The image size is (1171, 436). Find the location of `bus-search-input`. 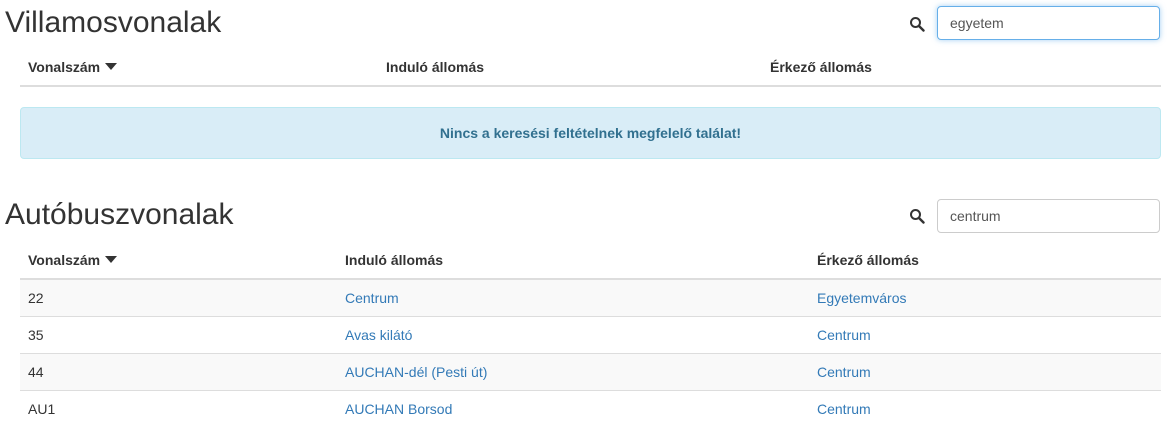

bus-search-input is located at coordinates (1048, 216).